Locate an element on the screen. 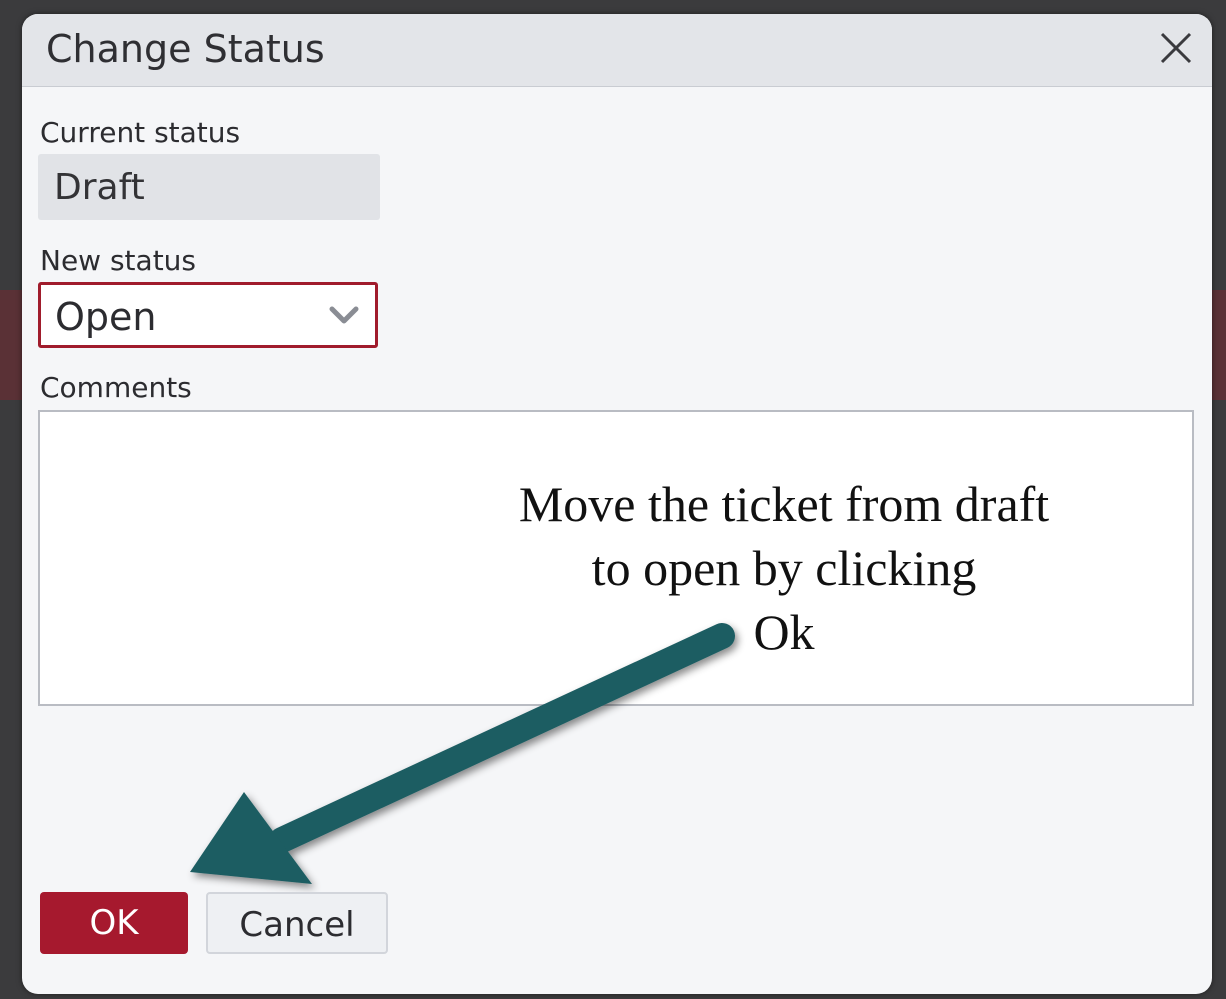 This screenshot has width=1226, height=999. comments-label: Comments is located at coordinates (116, 387).